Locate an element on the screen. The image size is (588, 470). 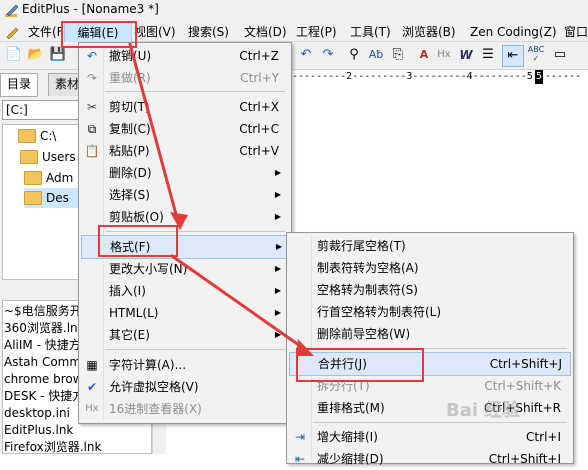
arrow-edit-to-format is located at coordinates (153, 131).